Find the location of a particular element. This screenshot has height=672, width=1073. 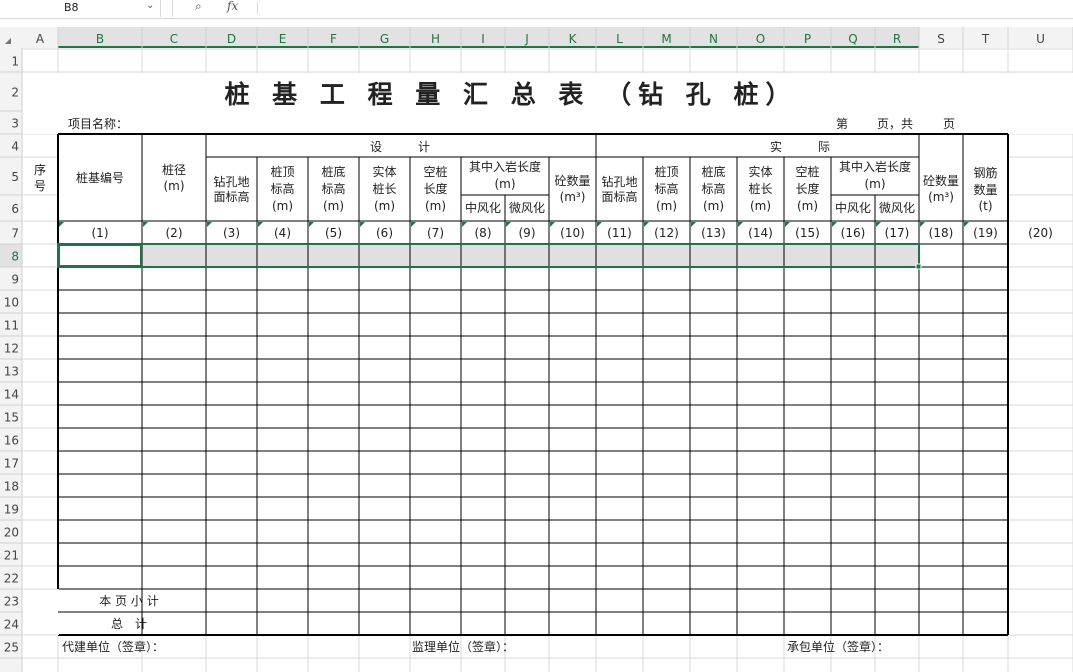

column-header-B: B is located at coordinates (100, 39).